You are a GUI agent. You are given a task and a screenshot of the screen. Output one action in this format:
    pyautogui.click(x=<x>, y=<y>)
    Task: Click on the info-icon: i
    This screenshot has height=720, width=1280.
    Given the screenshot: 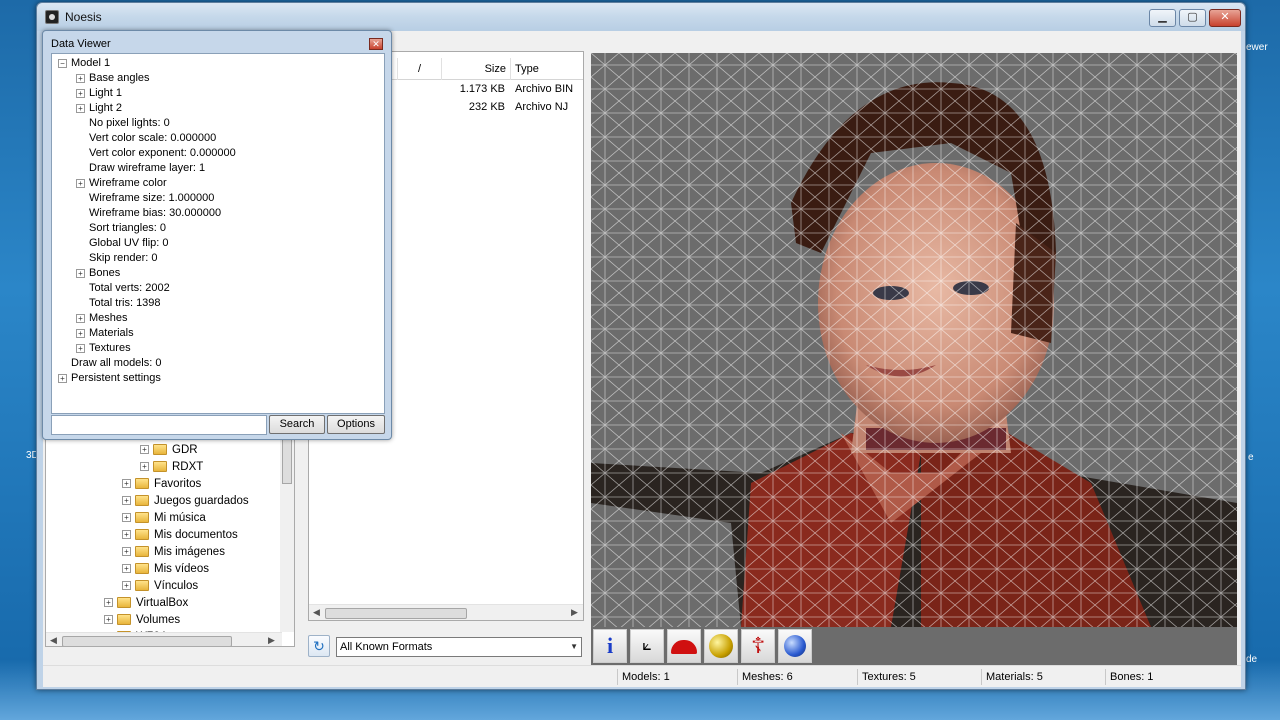 What is the action you would take?
    pyautogui.click(x=610, y=645)
    